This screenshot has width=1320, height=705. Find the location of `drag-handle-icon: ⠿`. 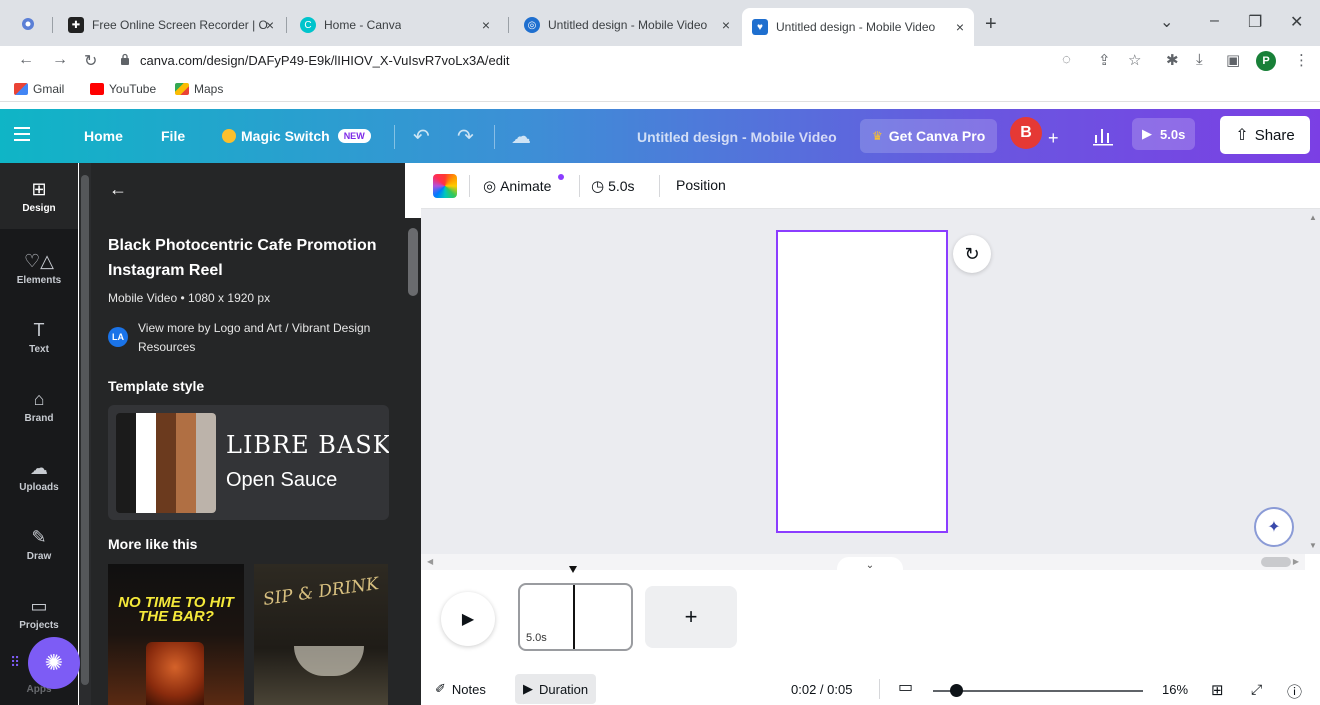

drag-handle-icon: ⠿ is located at coordinates (15, 662).